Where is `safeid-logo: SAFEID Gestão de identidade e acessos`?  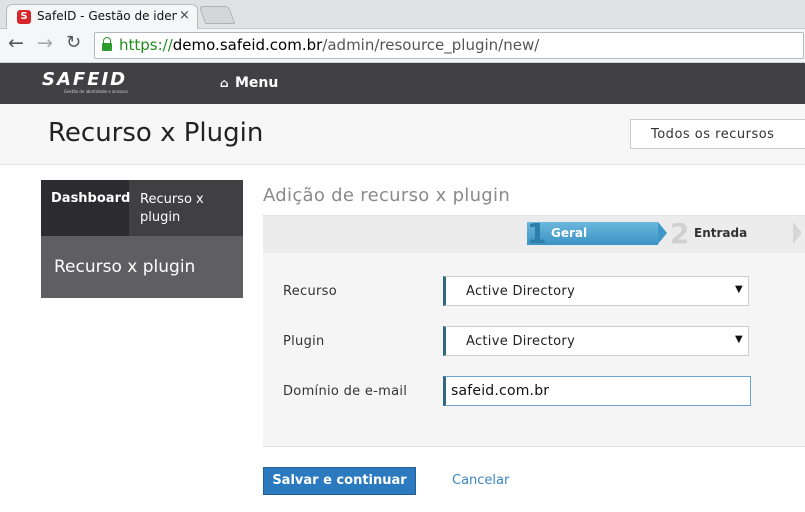 safeid-logo: SAFEID Gestão de identidade e acessos is located at coordinates (85, 82).